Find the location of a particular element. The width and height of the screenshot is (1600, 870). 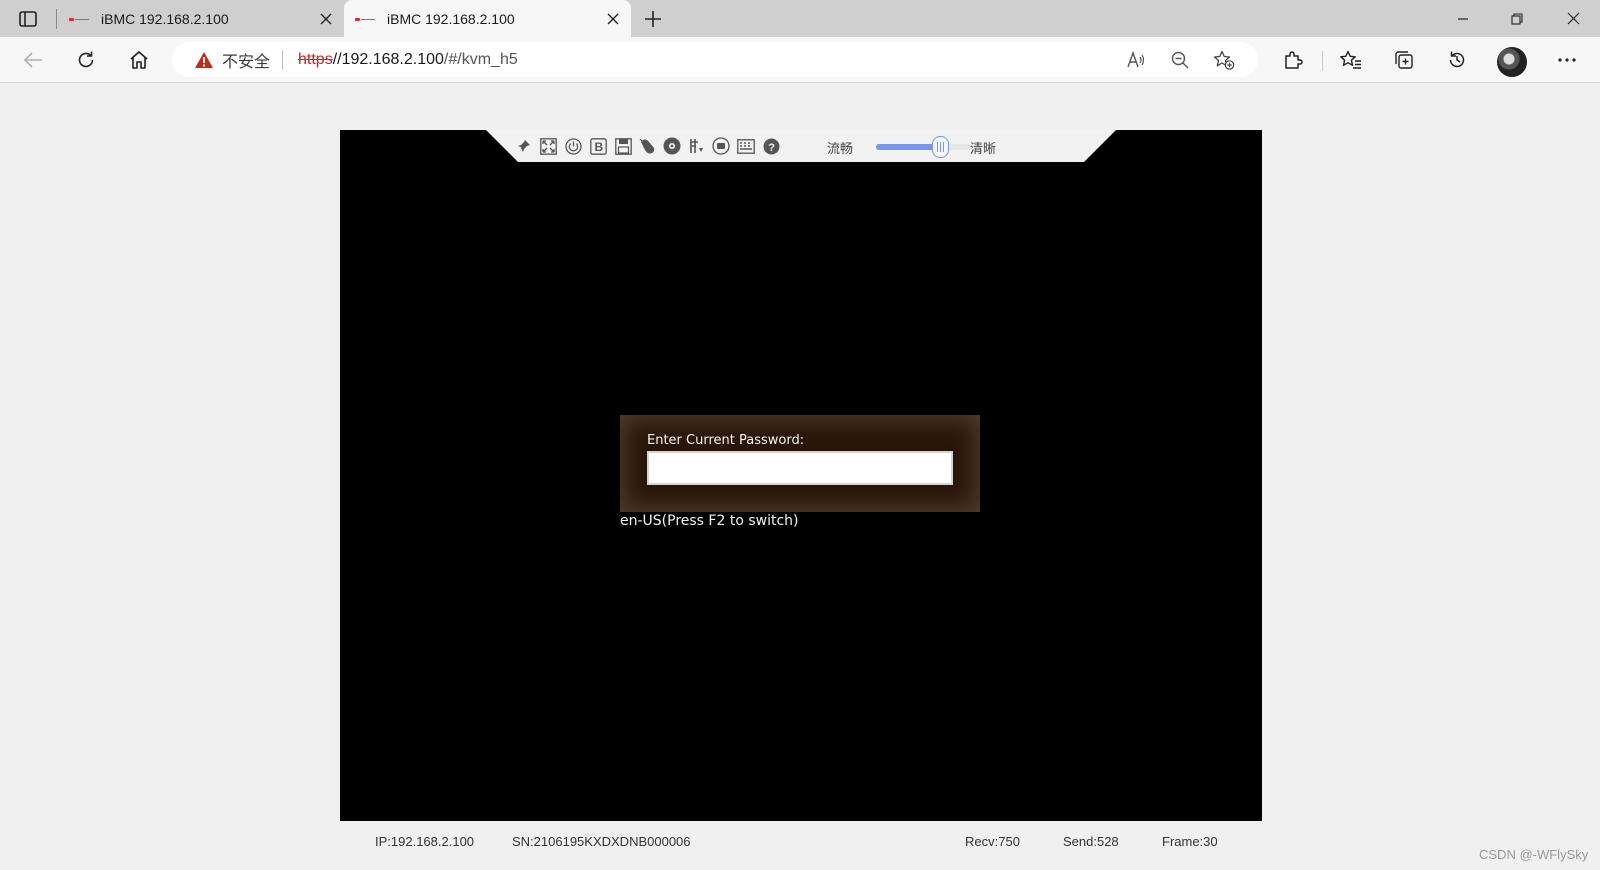

collections-button is located at coordinates (1404, 60).